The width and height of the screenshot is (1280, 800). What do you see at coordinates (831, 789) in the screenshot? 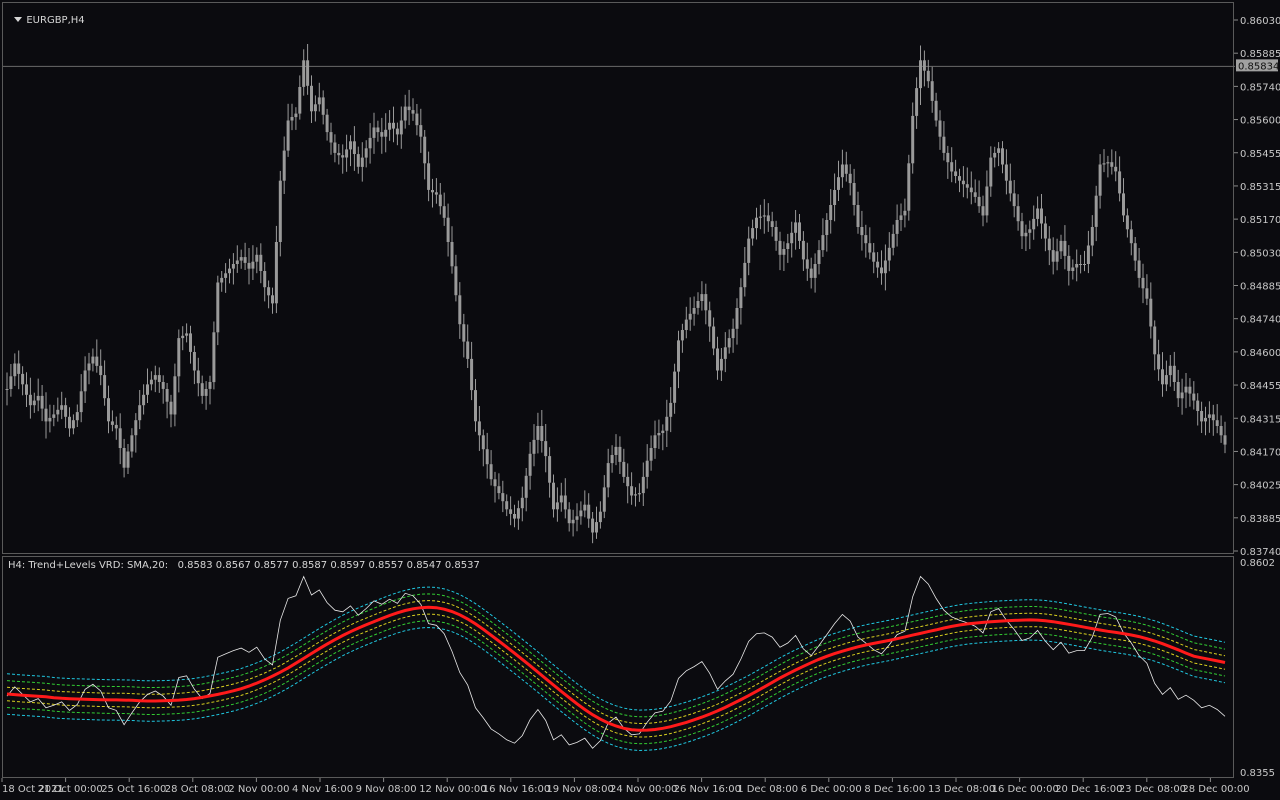
I see `time-tick-label: 6 Dec 00:00` at bounding box center [831, 789].